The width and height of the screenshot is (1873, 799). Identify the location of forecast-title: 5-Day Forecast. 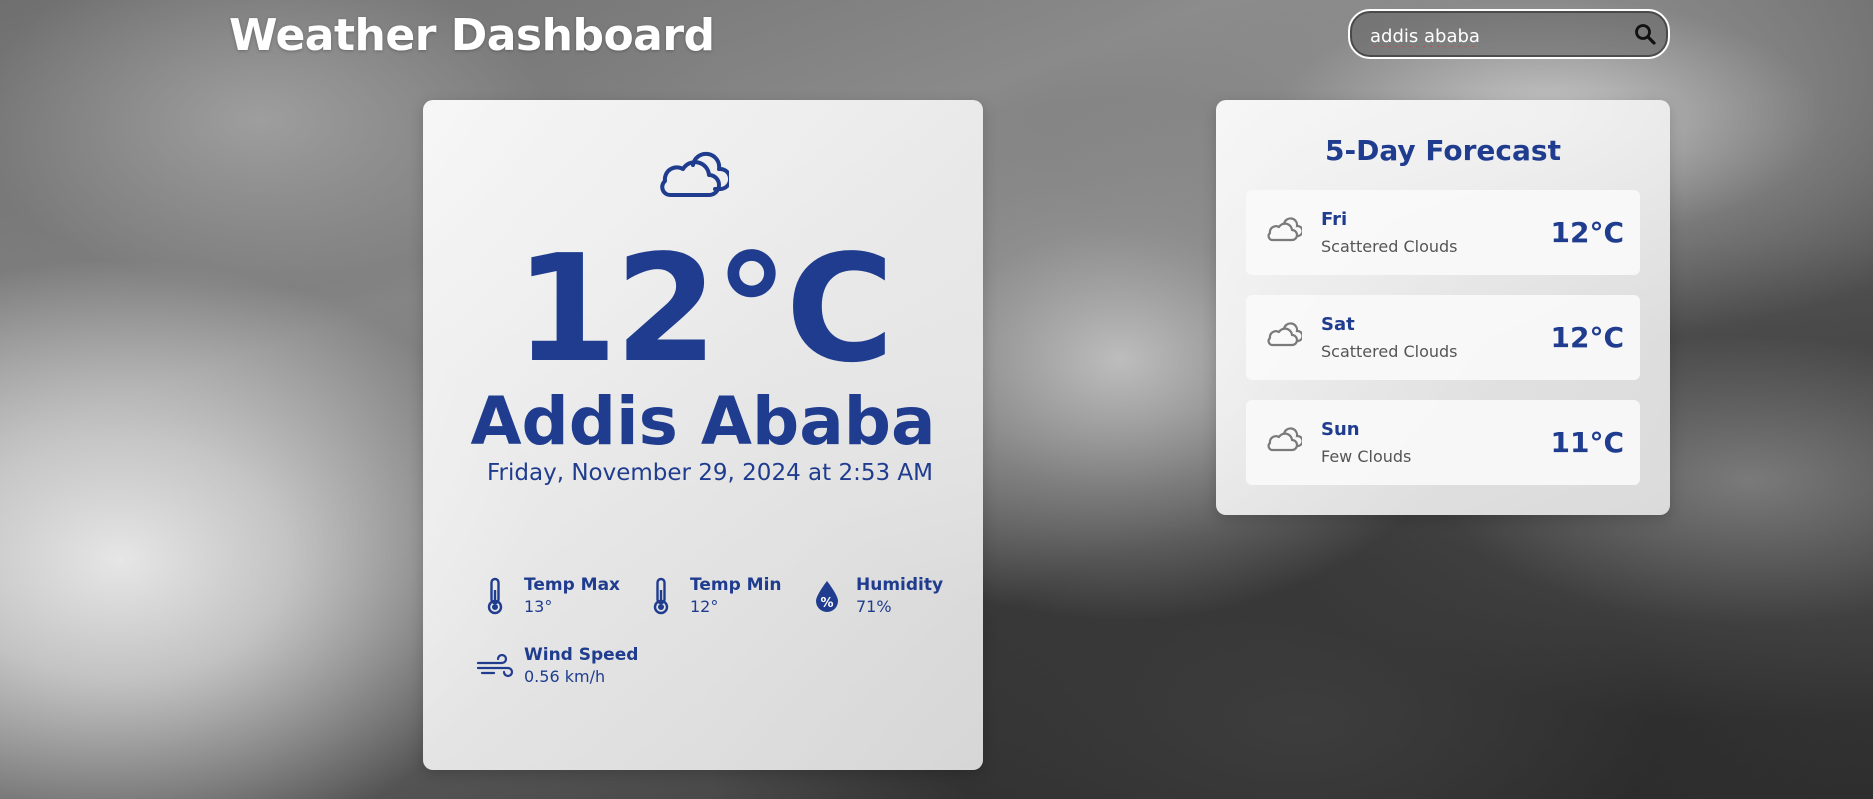
(1443, 150).